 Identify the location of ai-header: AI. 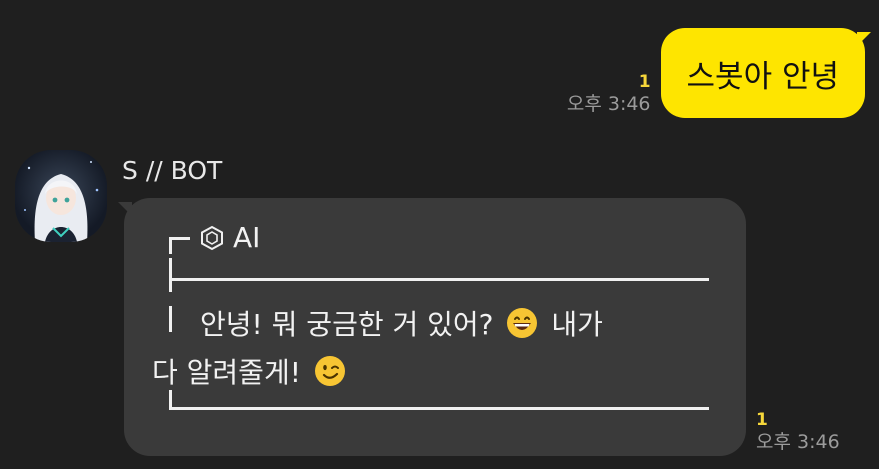
(229, 237).